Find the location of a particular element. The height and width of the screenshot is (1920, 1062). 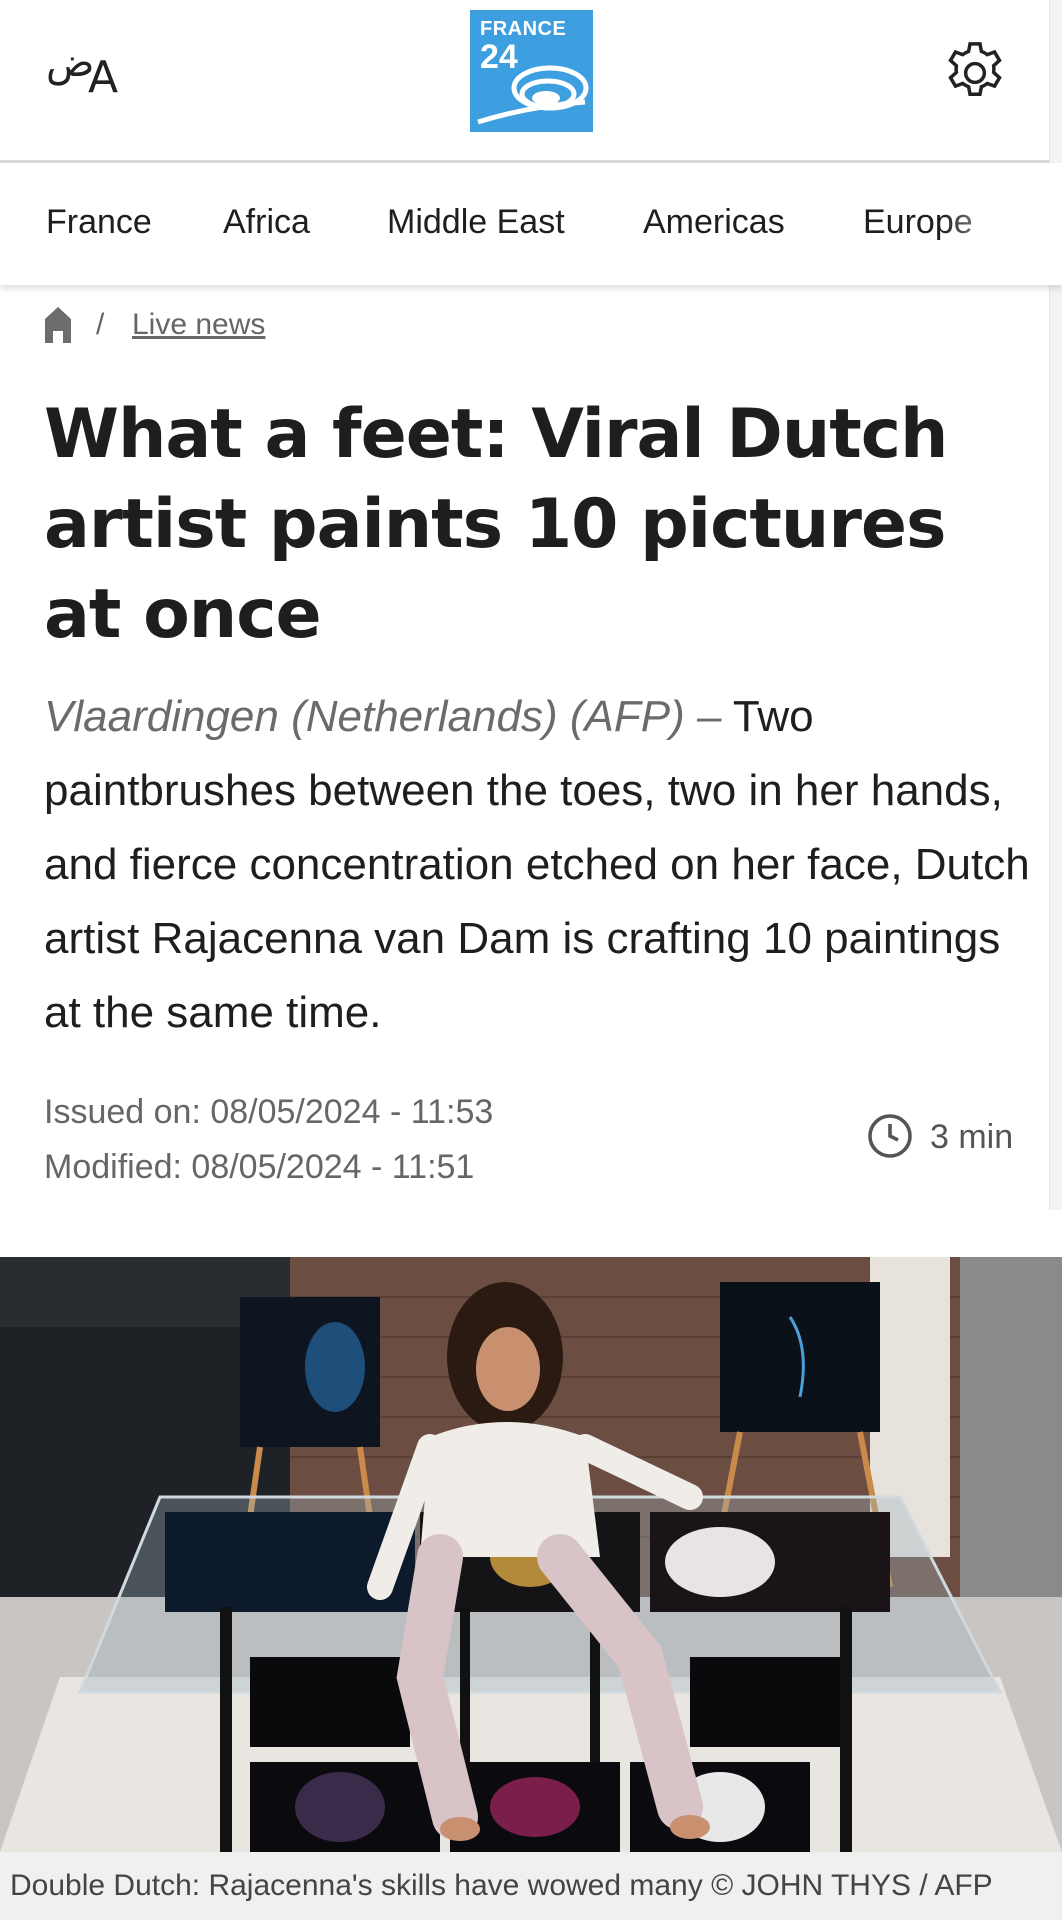

clock-icon is located at coordinates (890, 1136).